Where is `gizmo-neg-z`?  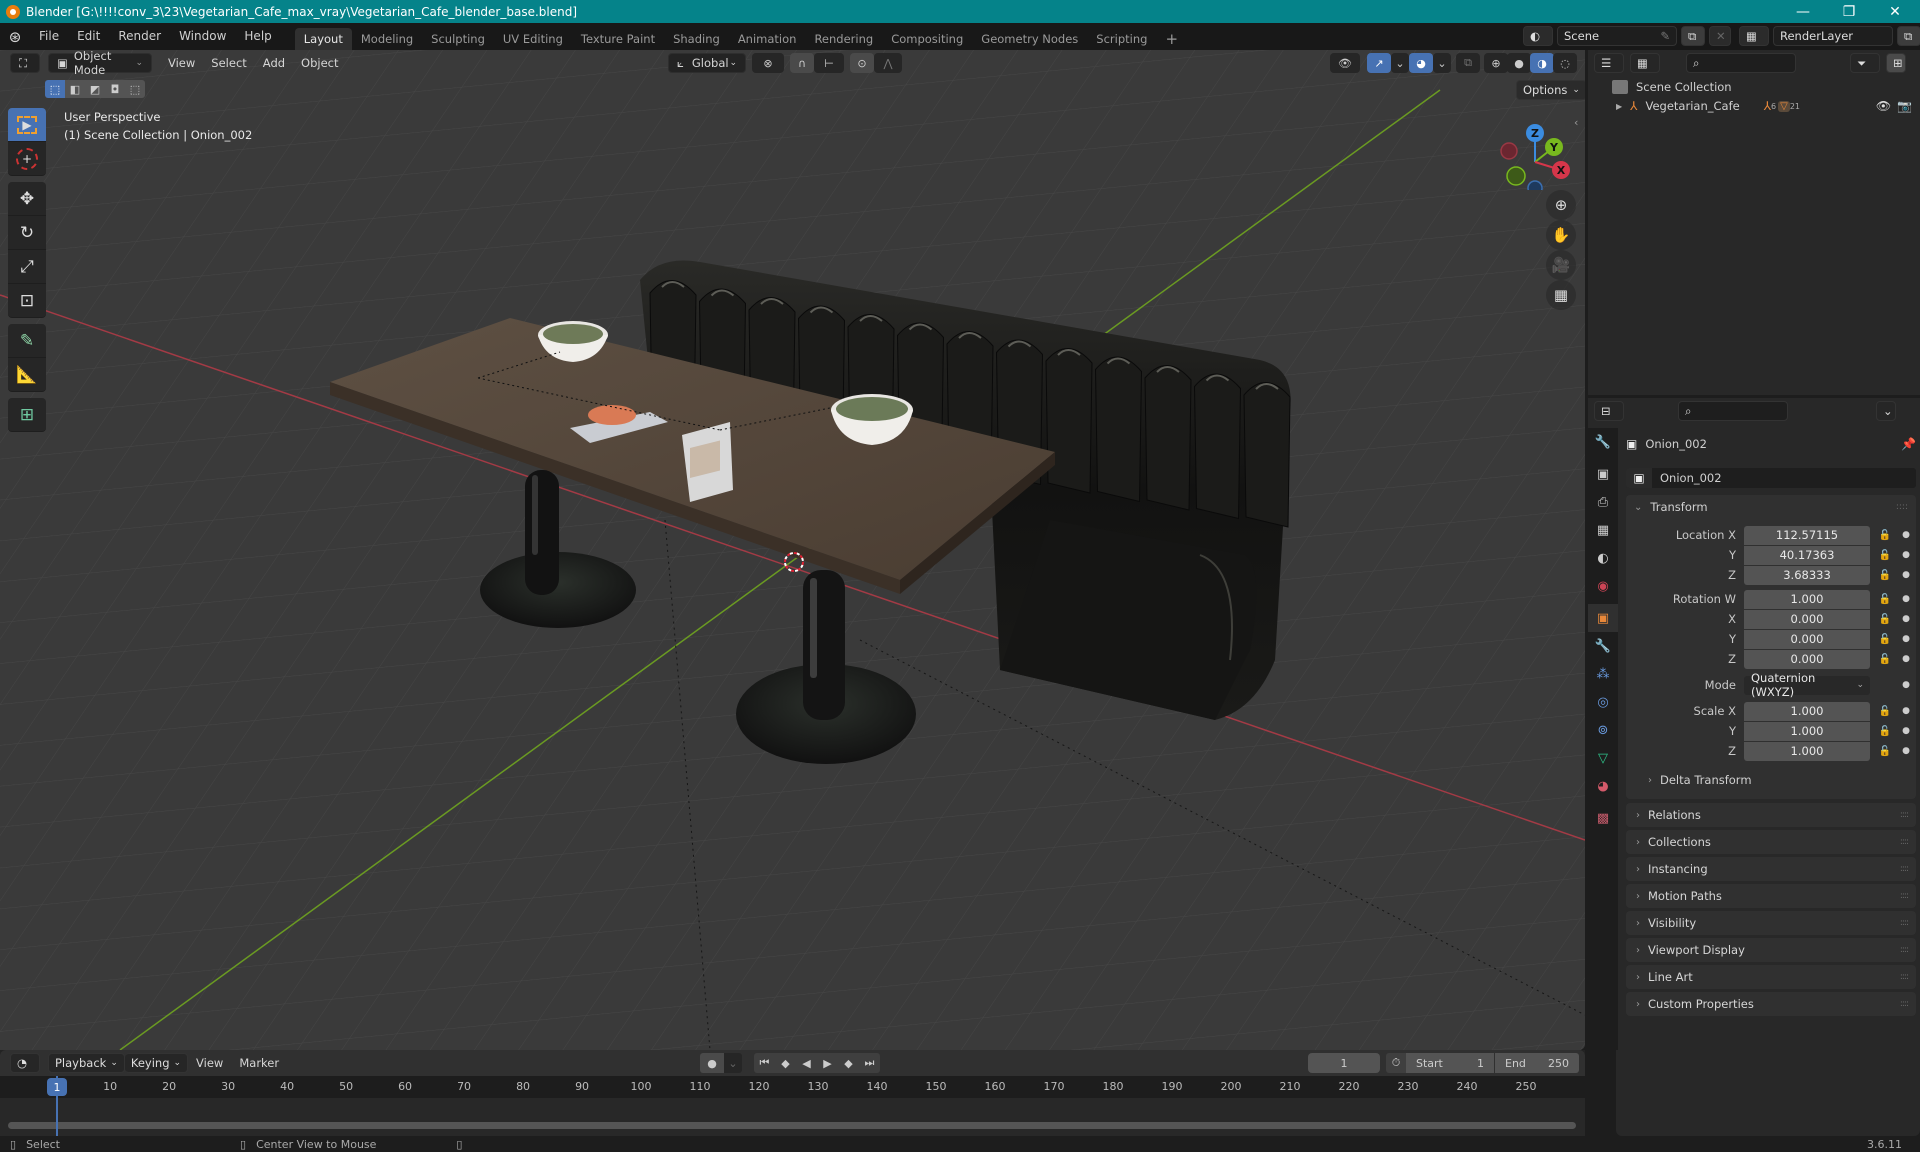 gizmo-neg-z is located at coordinates (1535, 185).